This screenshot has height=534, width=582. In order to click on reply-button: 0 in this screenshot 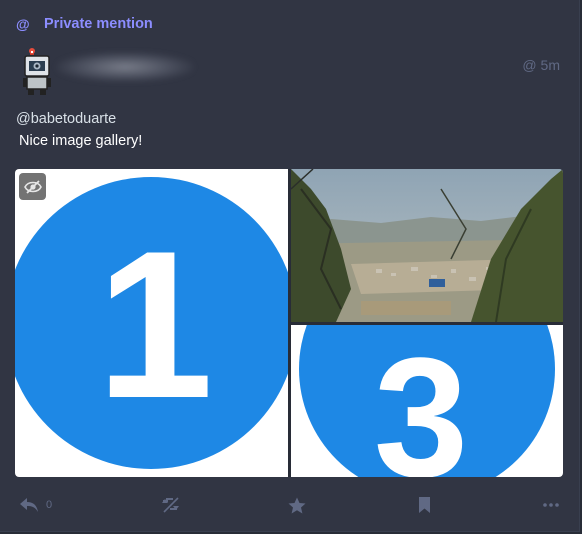, I will do `click(35, 505)`.